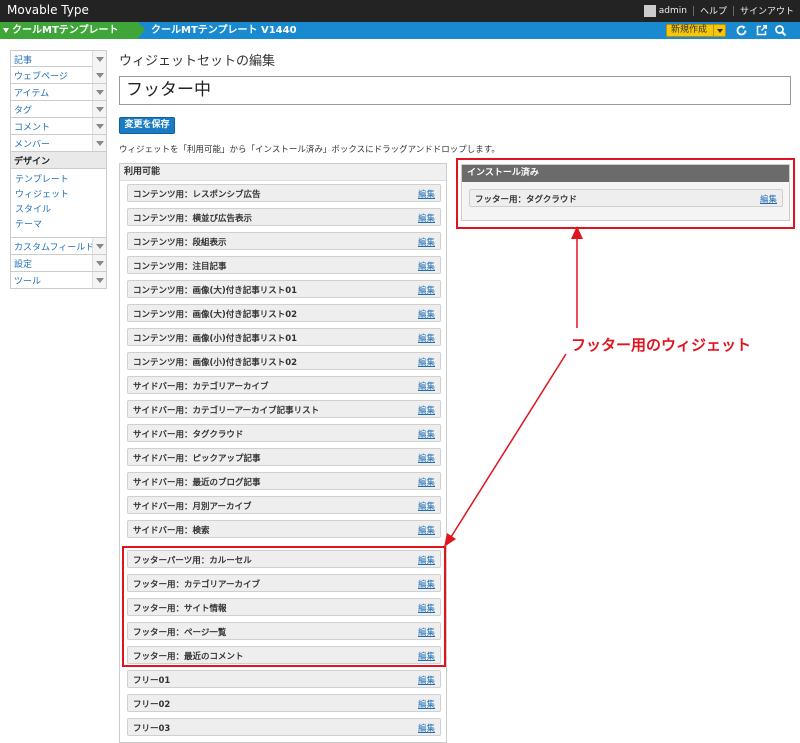  Describe the element at coordinates (689, 30) in the screenshot. I see `new-create-label: 新規作成` at that location.